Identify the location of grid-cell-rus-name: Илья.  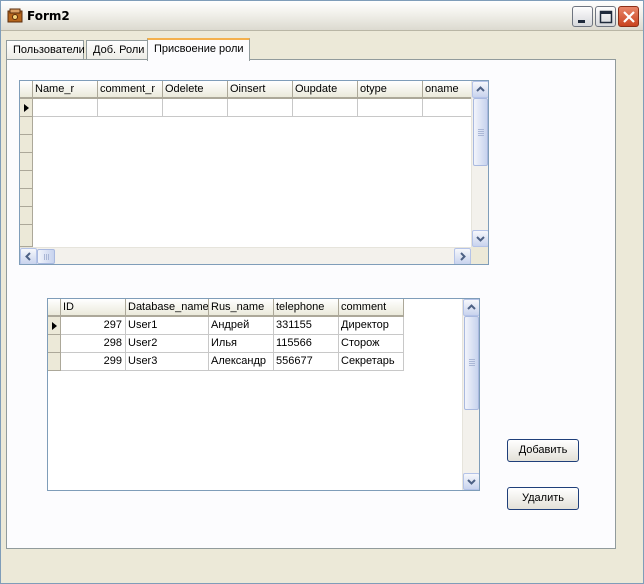
(241, 344).